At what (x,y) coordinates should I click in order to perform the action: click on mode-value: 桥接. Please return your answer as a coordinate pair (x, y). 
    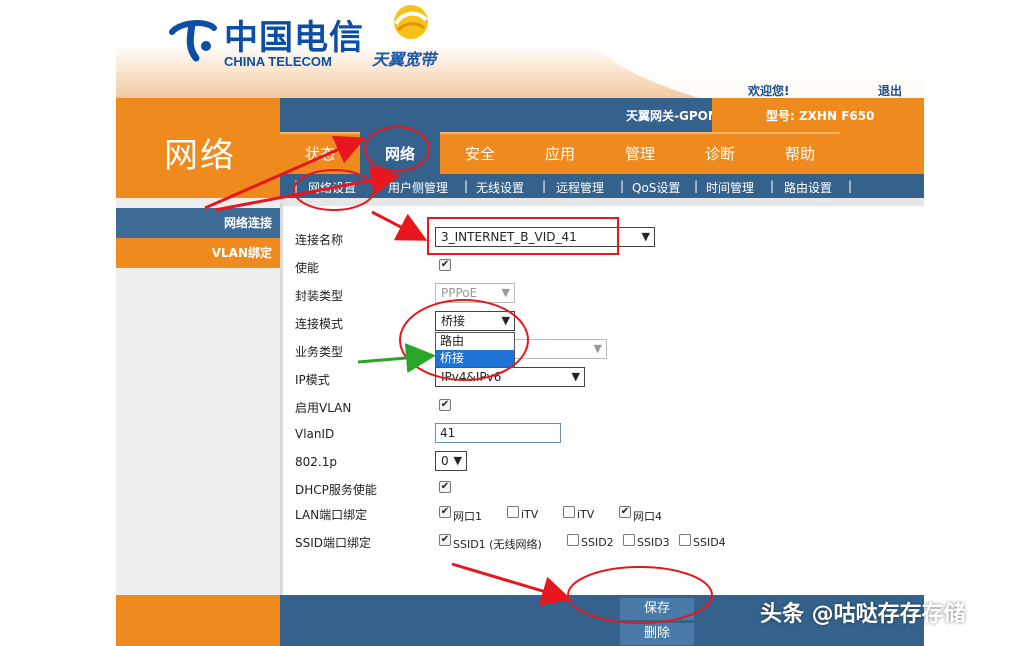
    Looking at the image, I should click on (453, 321).